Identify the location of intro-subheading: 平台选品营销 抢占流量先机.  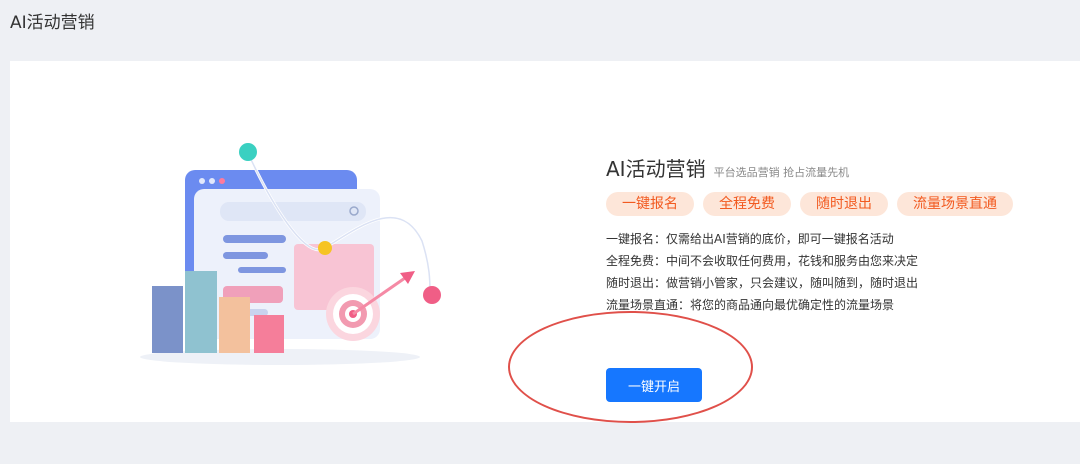
(781, 172).